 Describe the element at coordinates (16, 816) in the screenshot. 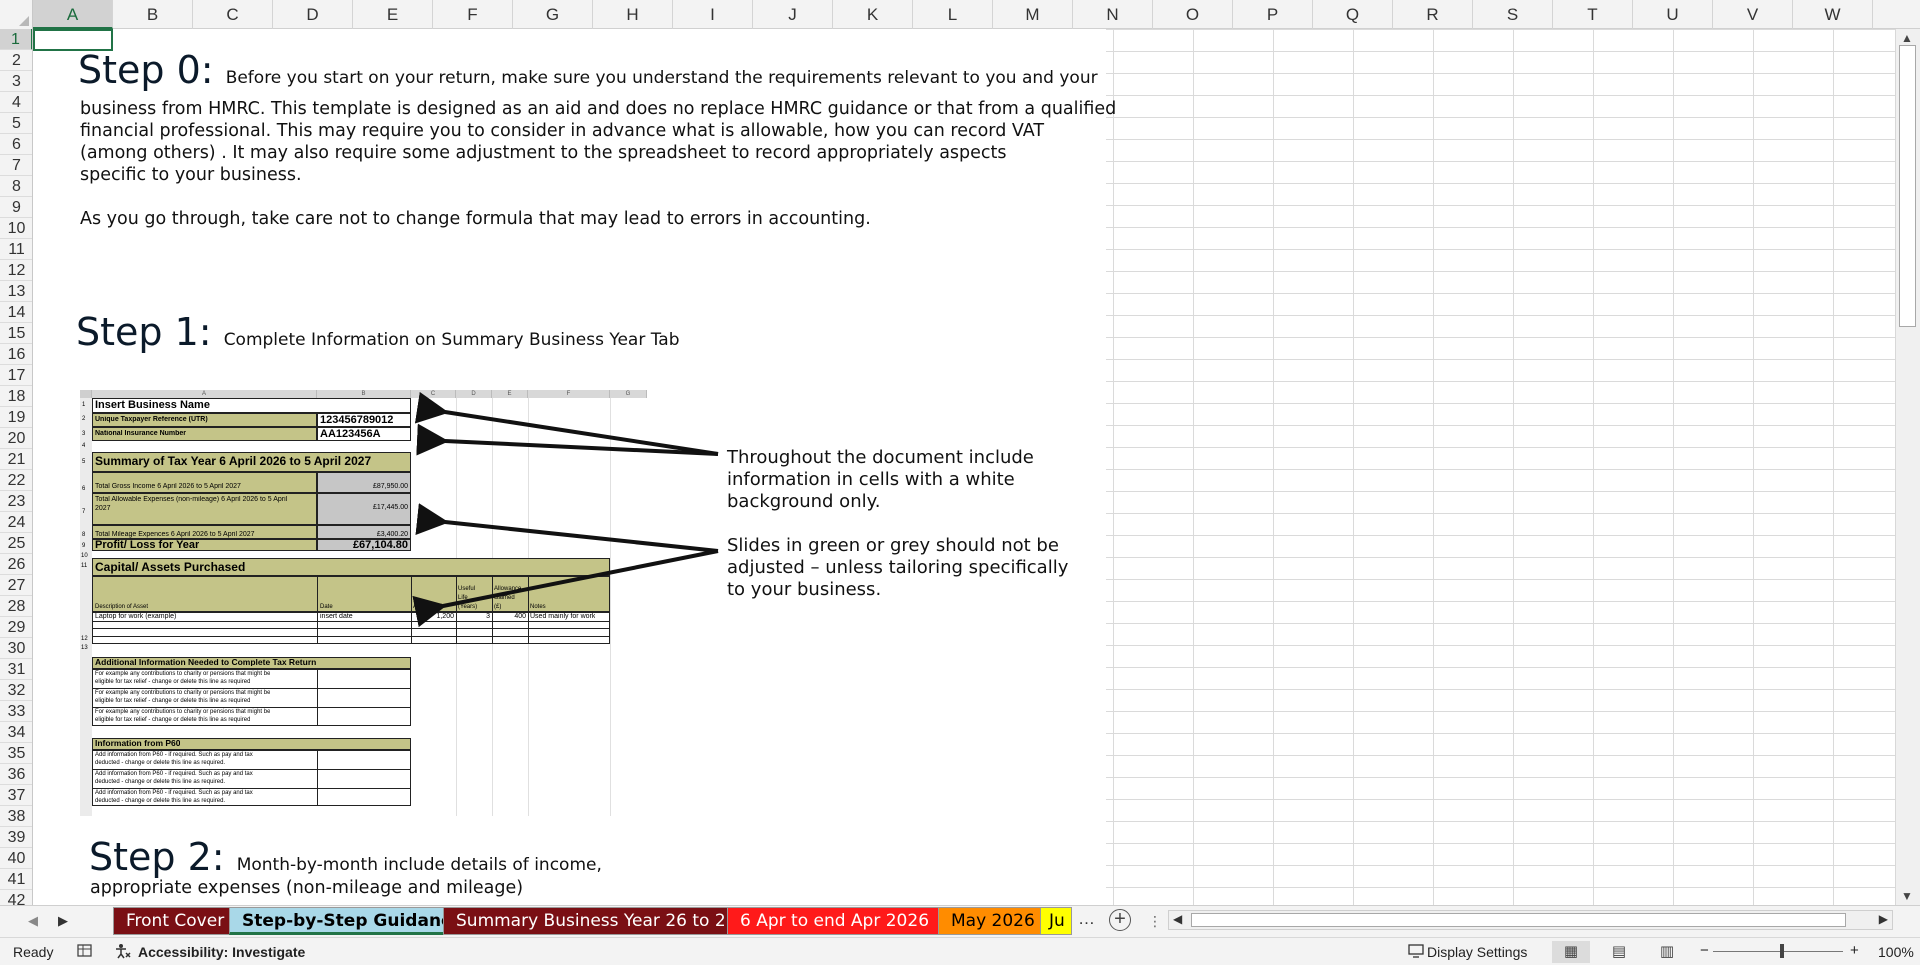

I see `row-header-38: 38` at that location.